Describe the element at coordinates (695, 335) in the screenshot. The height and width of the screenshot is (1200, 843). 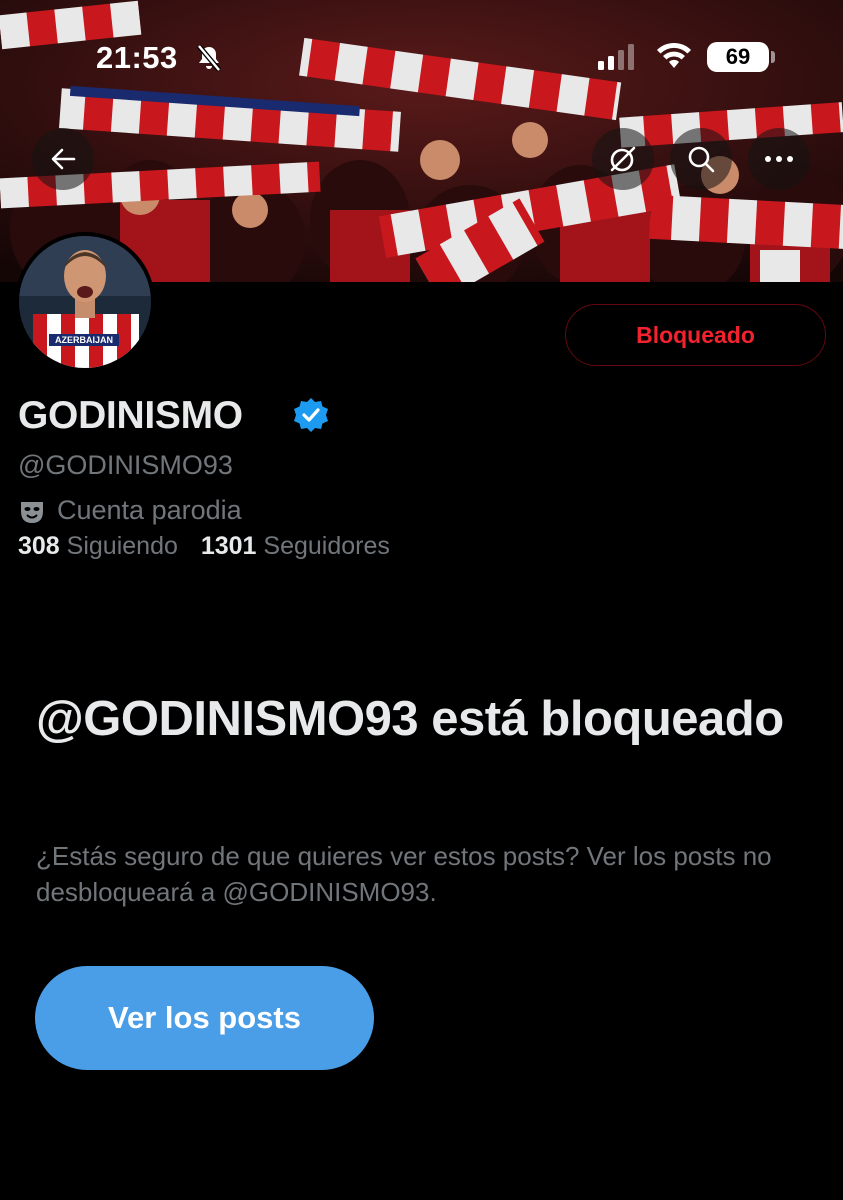
I see `blocked-button: Bloqueado` at that location.